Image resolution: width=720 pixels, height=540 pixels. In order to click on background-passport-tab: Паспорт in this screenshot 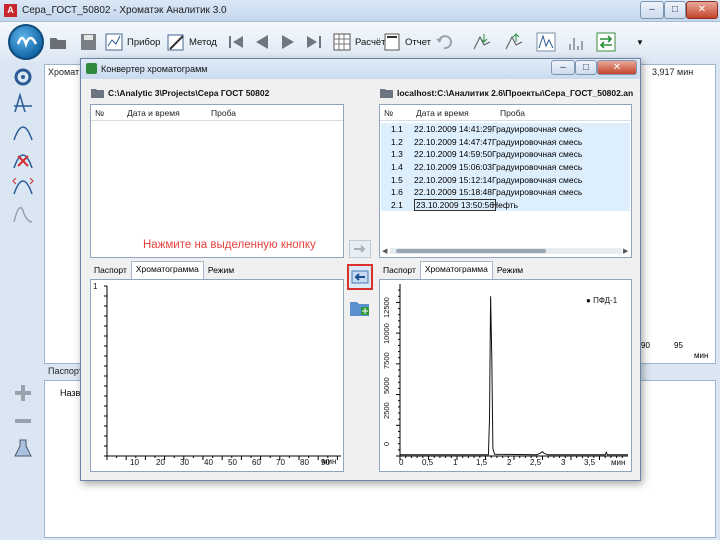, I will do `click(65, 371)`.